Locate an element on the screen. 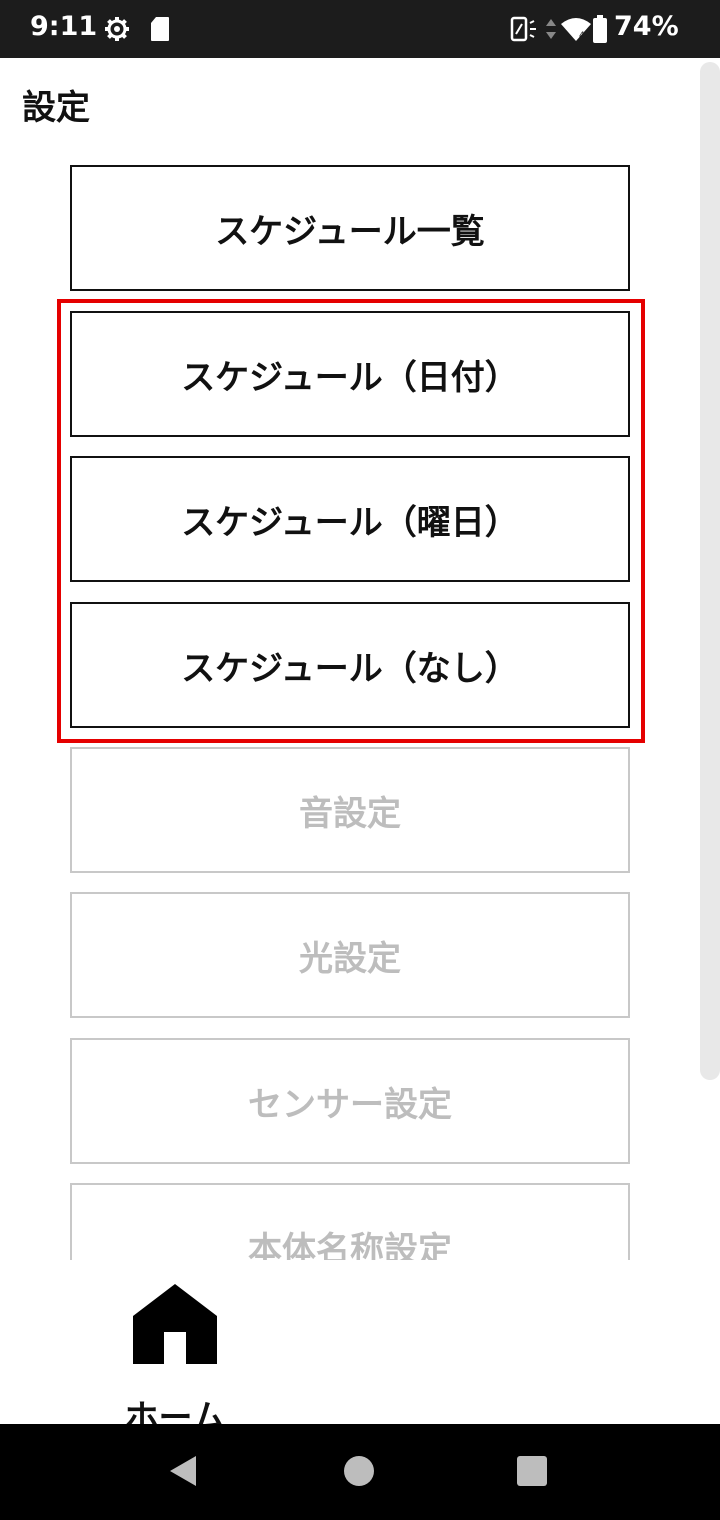  back-icon is located at coordinates (183, 1473).